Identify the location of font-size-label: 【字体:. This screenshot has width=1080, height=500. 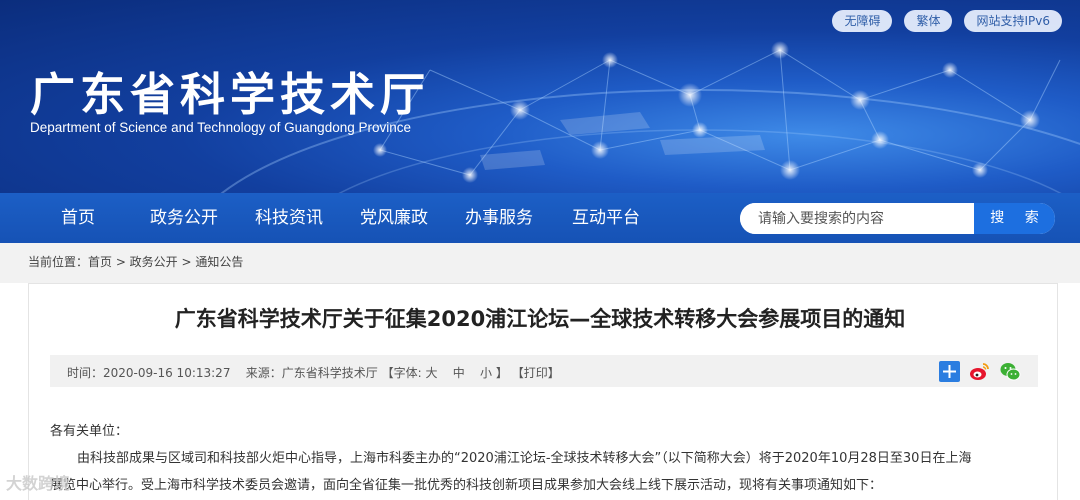
(401, 373).